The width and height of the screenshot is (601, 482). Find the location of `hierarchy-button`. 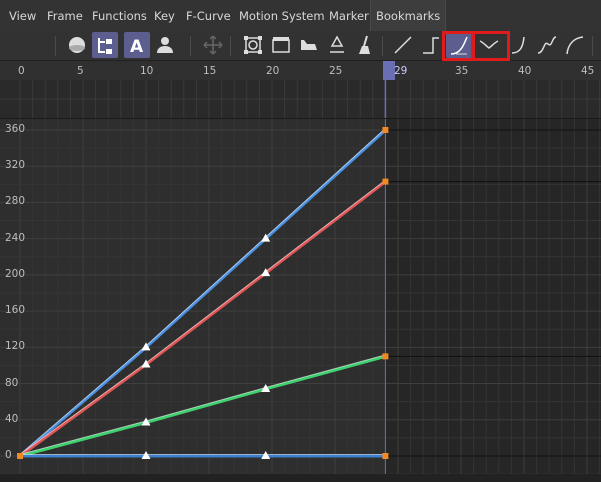

hierarchy-button is located at coordinates (105, 45).